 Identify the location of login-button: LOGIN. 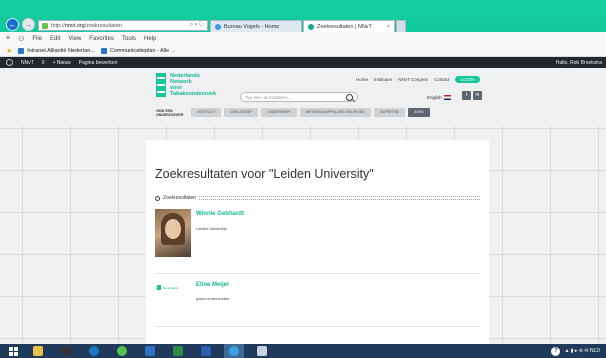
(467, 79).